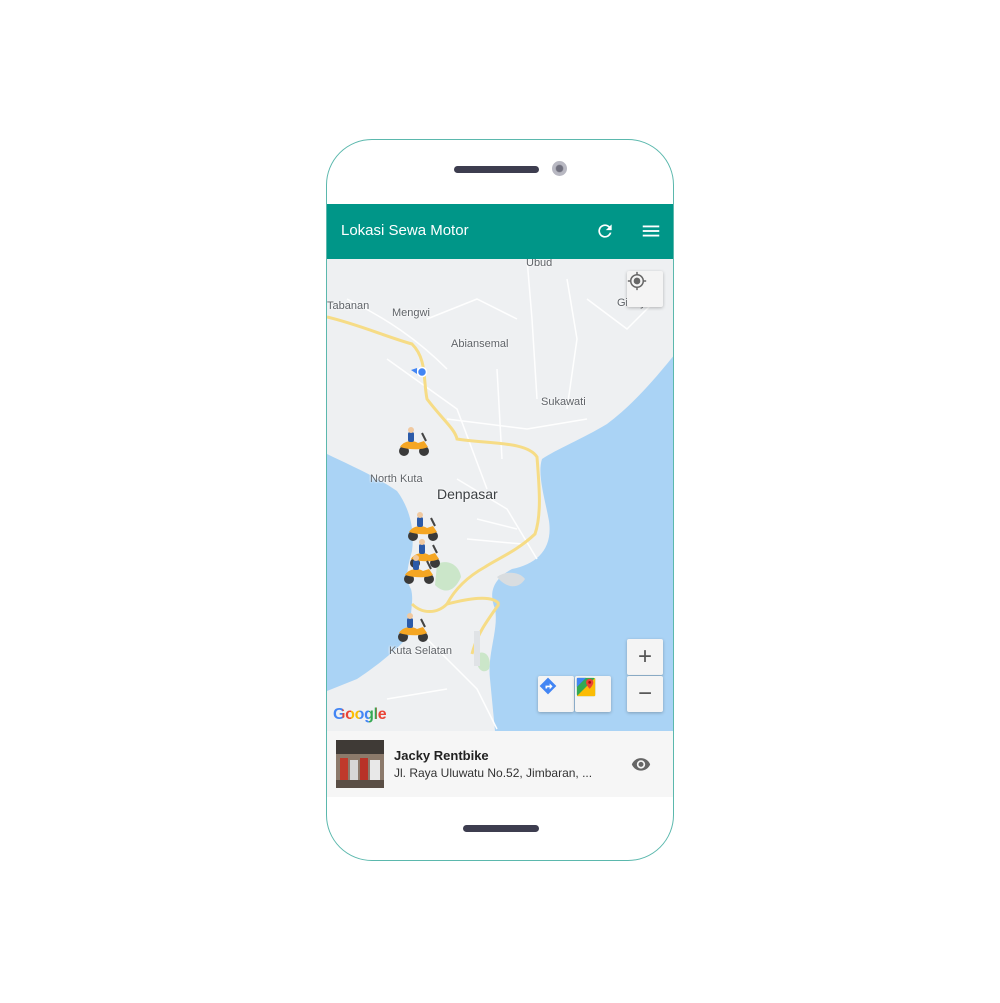 Image resolution: width=1000 pixels, height=1003 pixels. I want to click on phone-speaker, so click(496, 169).